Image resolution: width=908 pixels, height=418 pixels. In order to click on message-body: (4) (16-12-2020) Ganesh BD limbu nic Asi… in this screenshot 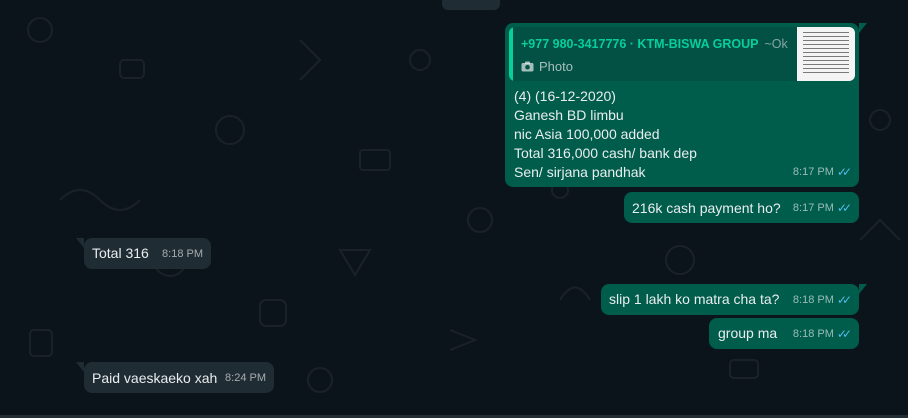, I will do `click(605, 134)`.